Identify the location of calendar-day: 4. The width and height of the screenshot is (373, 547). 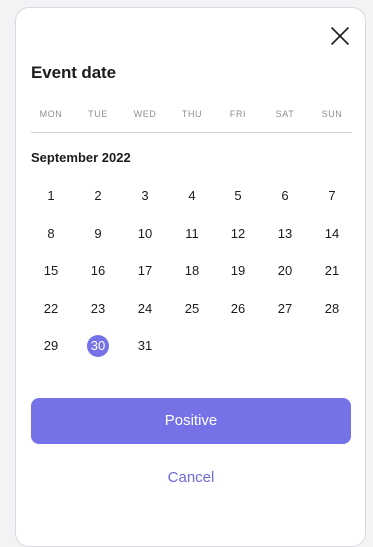
(192, 196).